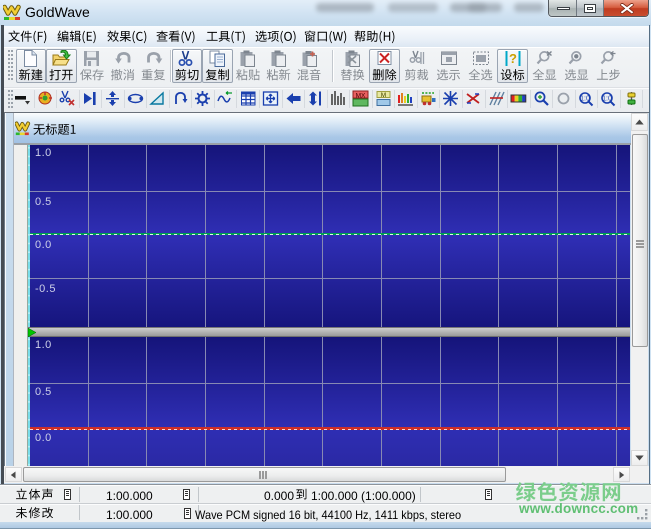 This screenshot has width=651, height=529. I want to click on svg-text: MX, so click(361, 95).